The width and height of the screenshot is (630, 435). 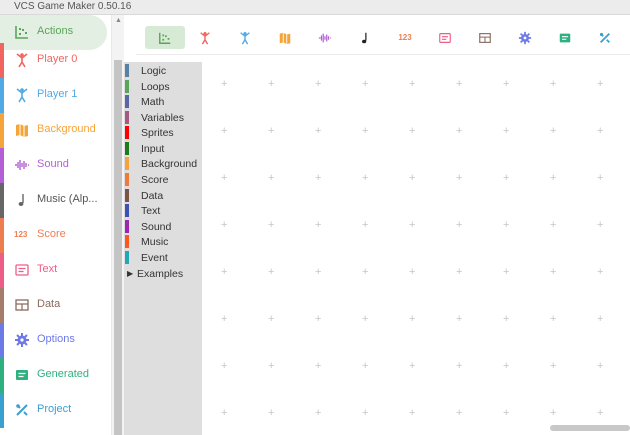 What do you see at coordinates (56, 270) in the screenshot?
I see `nav-item-text: Text` at bounding box center [56, 270].